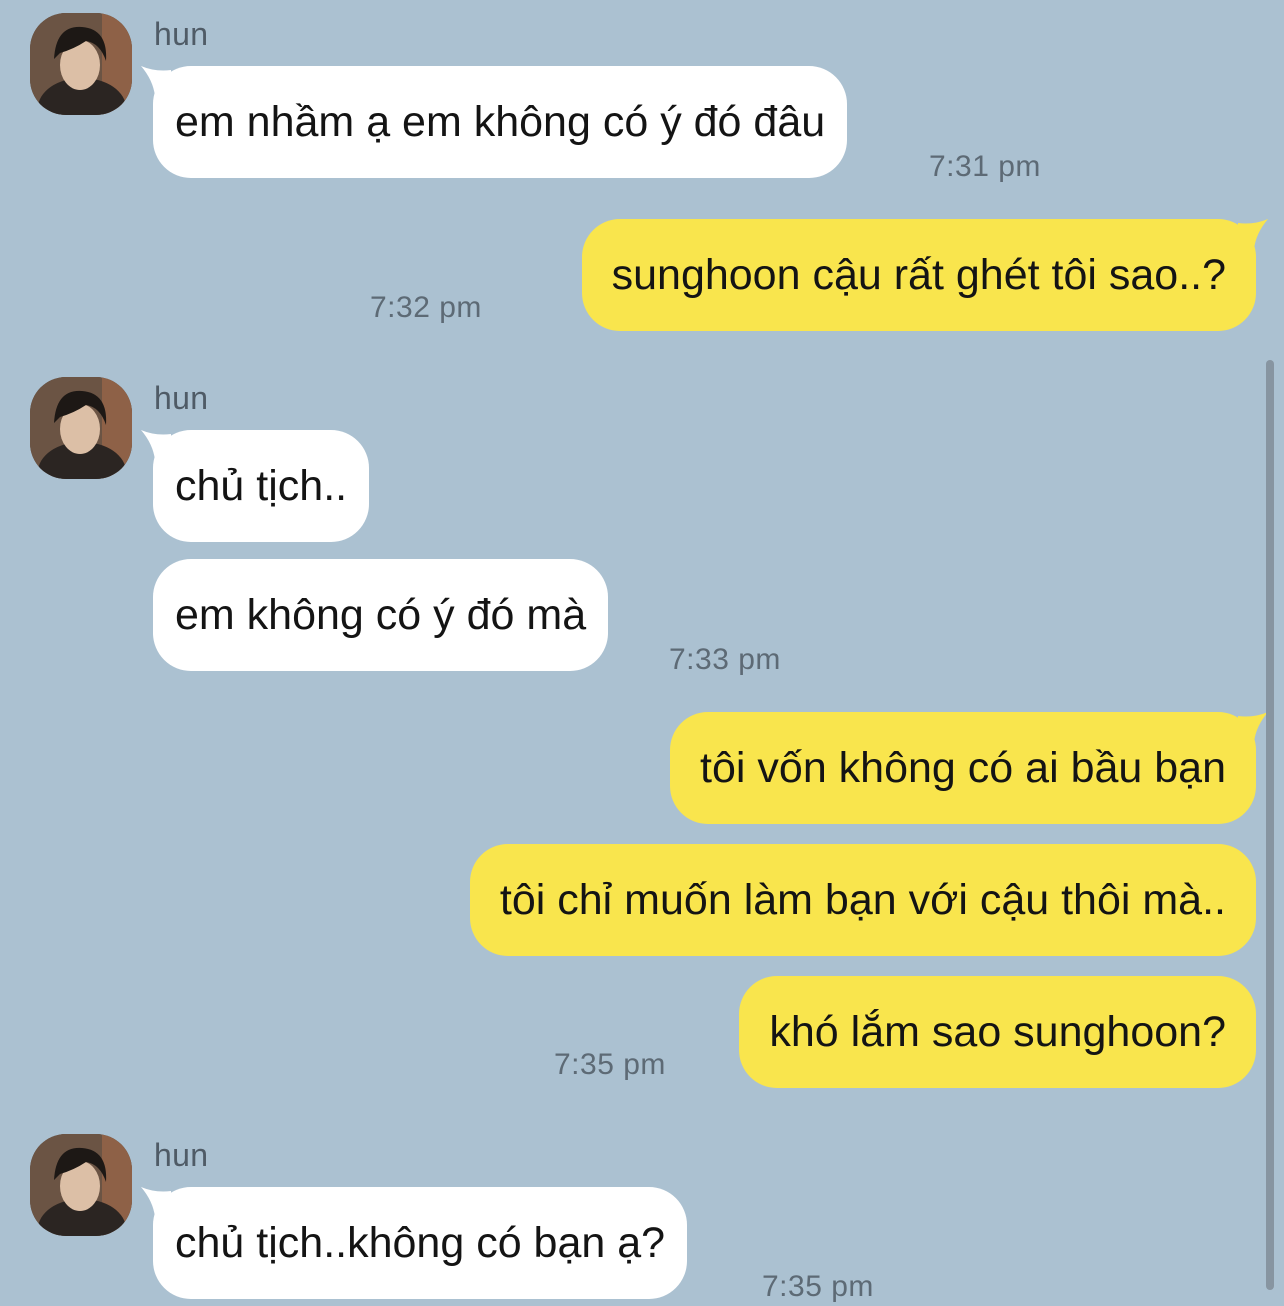 This screenshot has width=1284, height=1306. I want to click on message-text: sunghoon cậu rất ghét tôi sao..?, so click(918, 275).